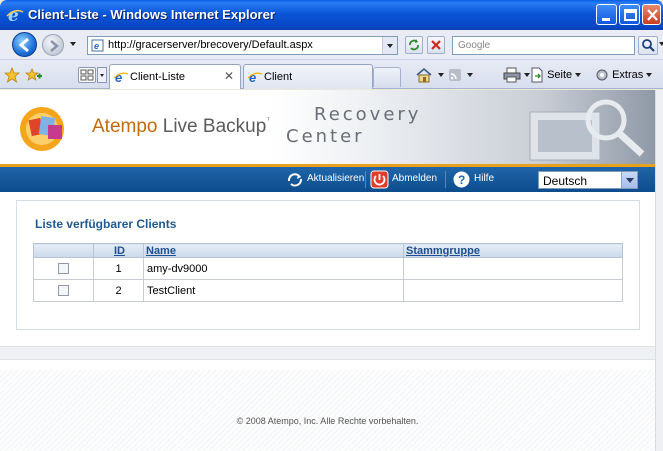 Image resolution: width=663 pixels, height=451 pixels. I want to click on printer-icon, so click(512, 75).